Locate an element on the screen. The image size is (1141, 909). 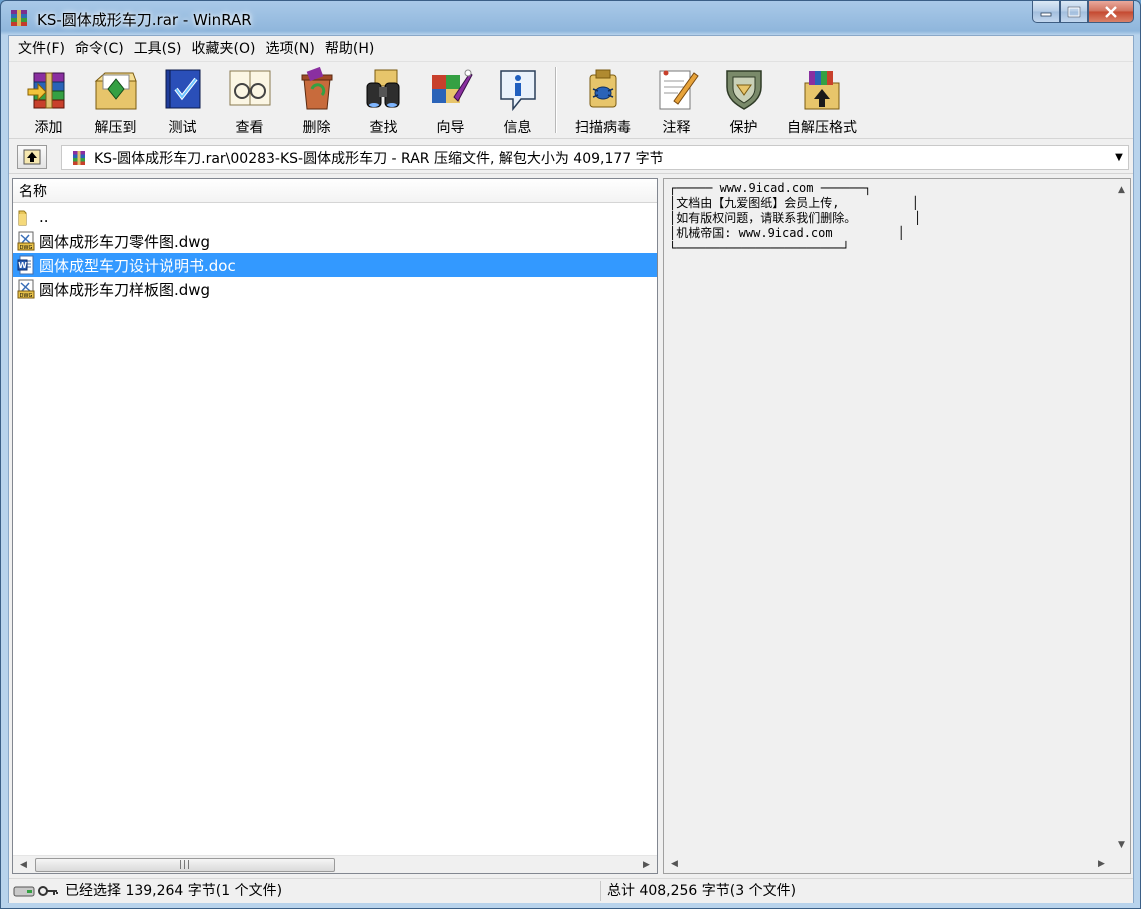
minimize-button is located at coordinates (1046, 12).